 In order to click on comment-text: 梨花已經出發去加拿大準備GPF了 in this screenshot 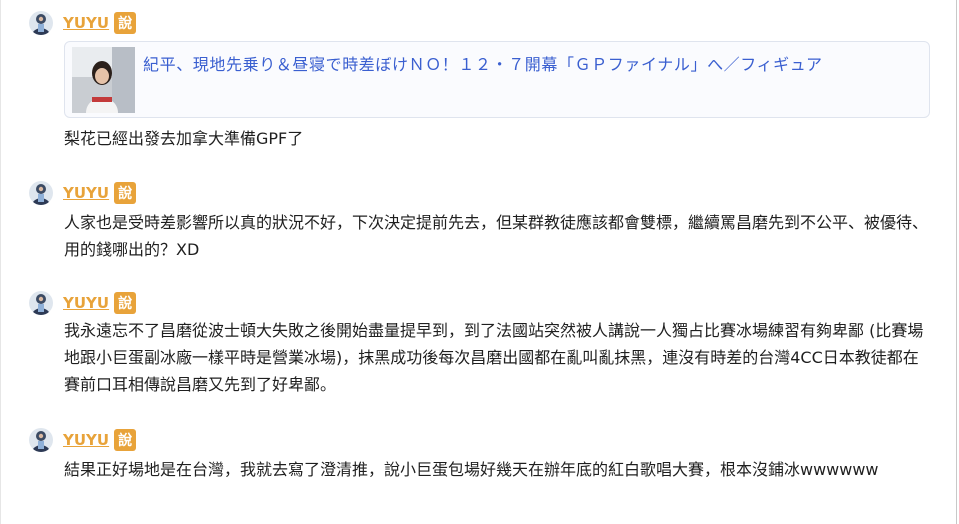, I will do `click(184, 138)`.